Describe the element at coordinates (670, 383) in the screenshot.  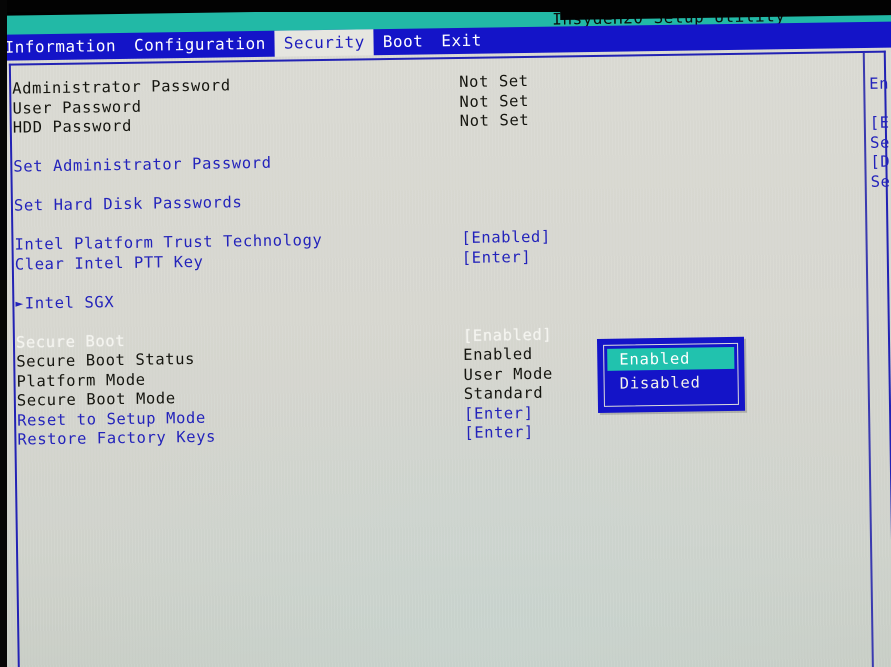
I see `dropdown-option-disabled: Disabled` at that location.